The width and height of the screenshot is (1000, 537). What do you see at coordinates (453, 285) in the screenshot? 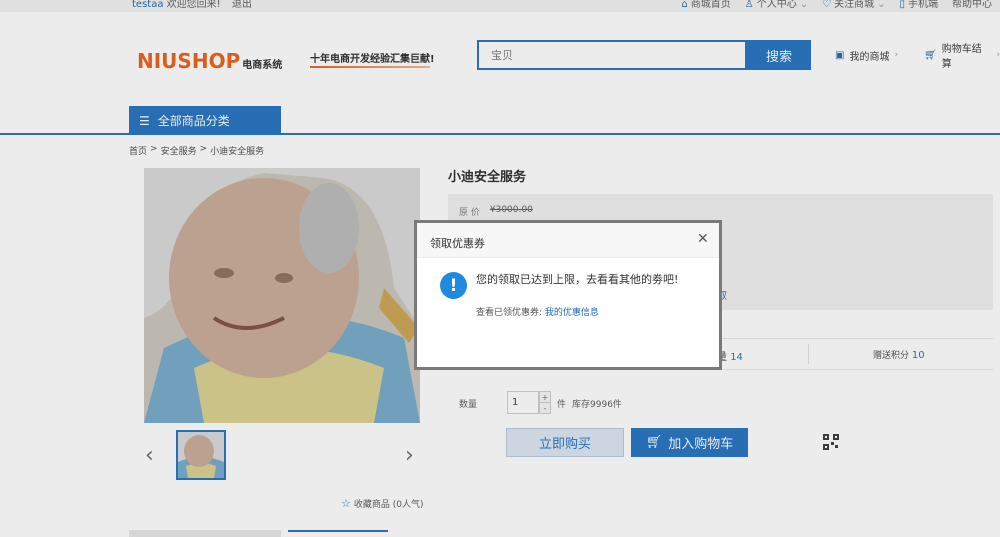
I see `info-icon: !` at bounding box center [453, 285].